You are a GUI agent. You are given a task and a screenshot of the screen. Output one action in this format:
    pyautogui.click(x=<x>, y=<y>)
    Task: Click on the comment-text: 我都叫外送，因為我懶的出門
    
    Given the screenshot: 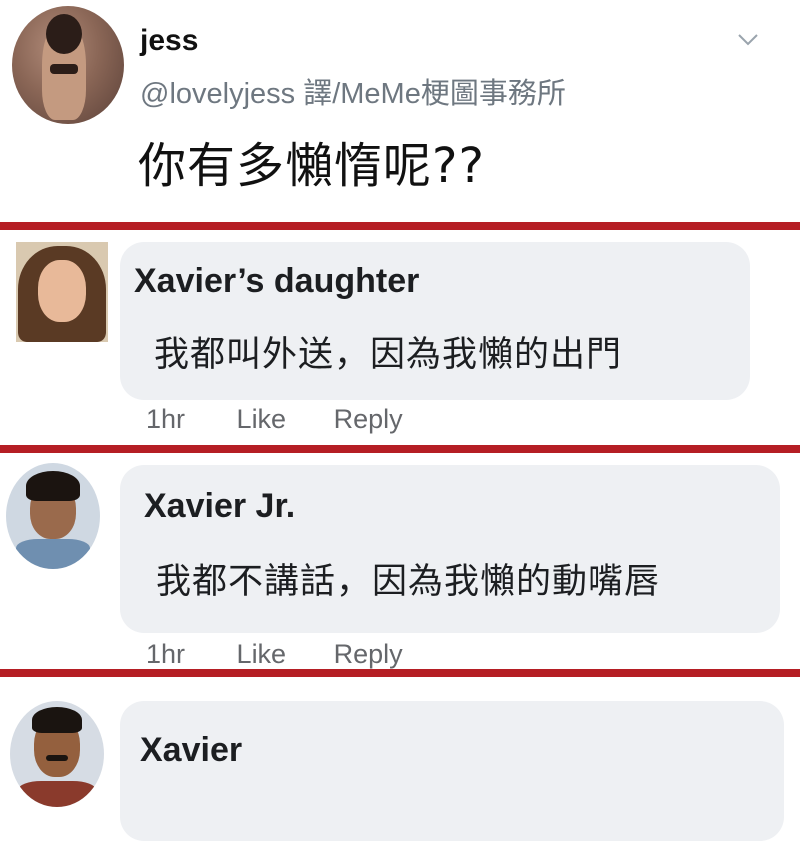 What is the action you would take?
    pyautogui.click(x=388, y=355)
    